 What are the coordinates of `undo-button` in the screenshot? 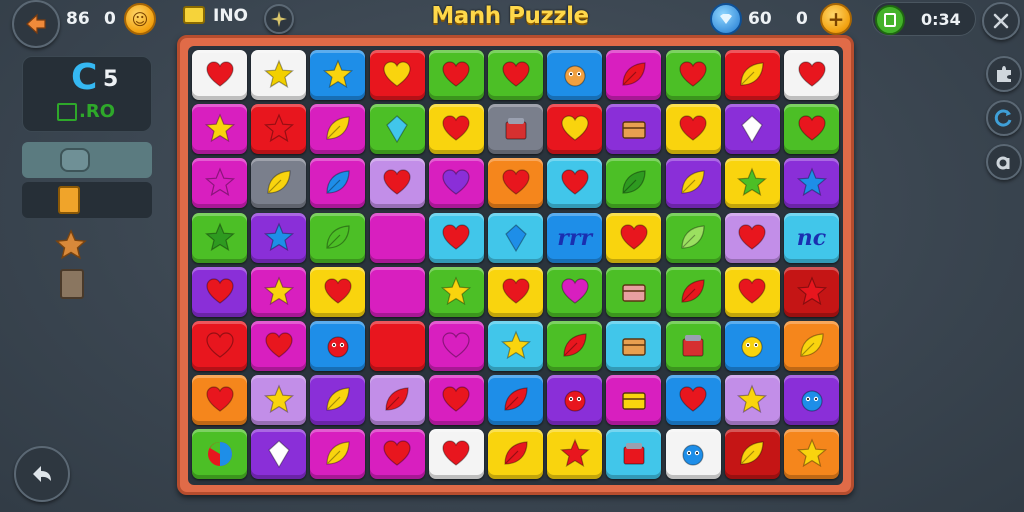 It's located at (42, 474).